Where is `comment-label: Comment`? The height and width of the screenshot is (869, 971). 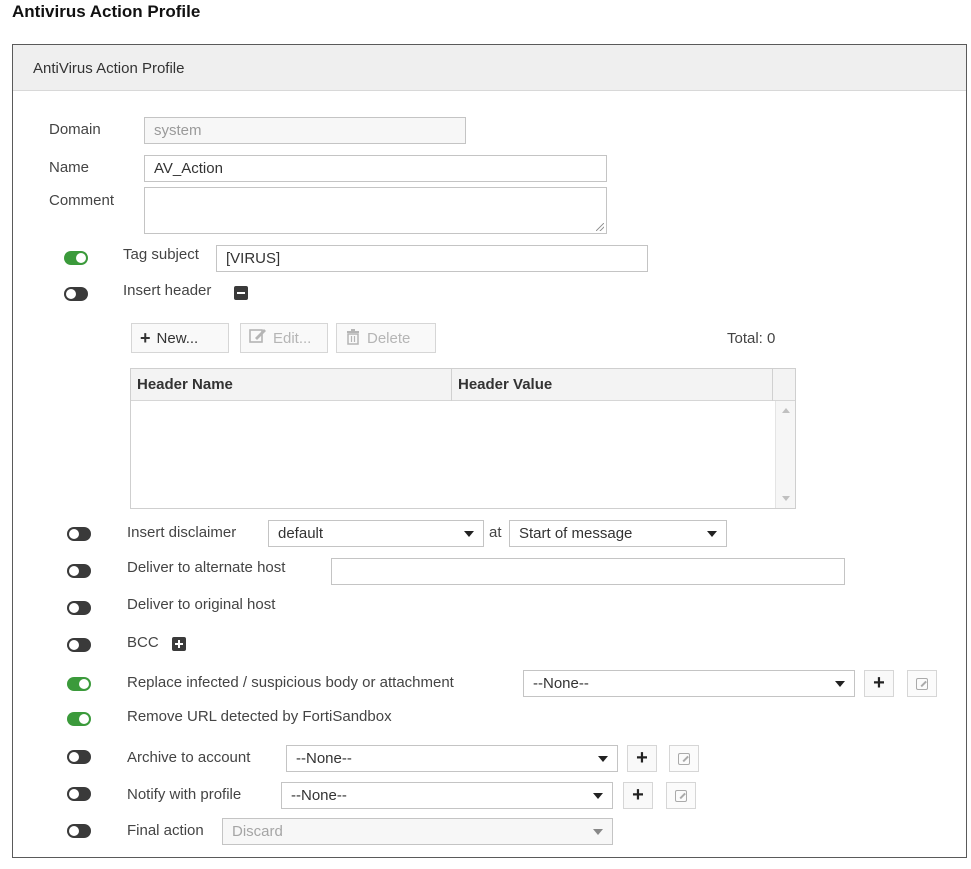 comment-label: Comment is located at coordinates (82, 200).